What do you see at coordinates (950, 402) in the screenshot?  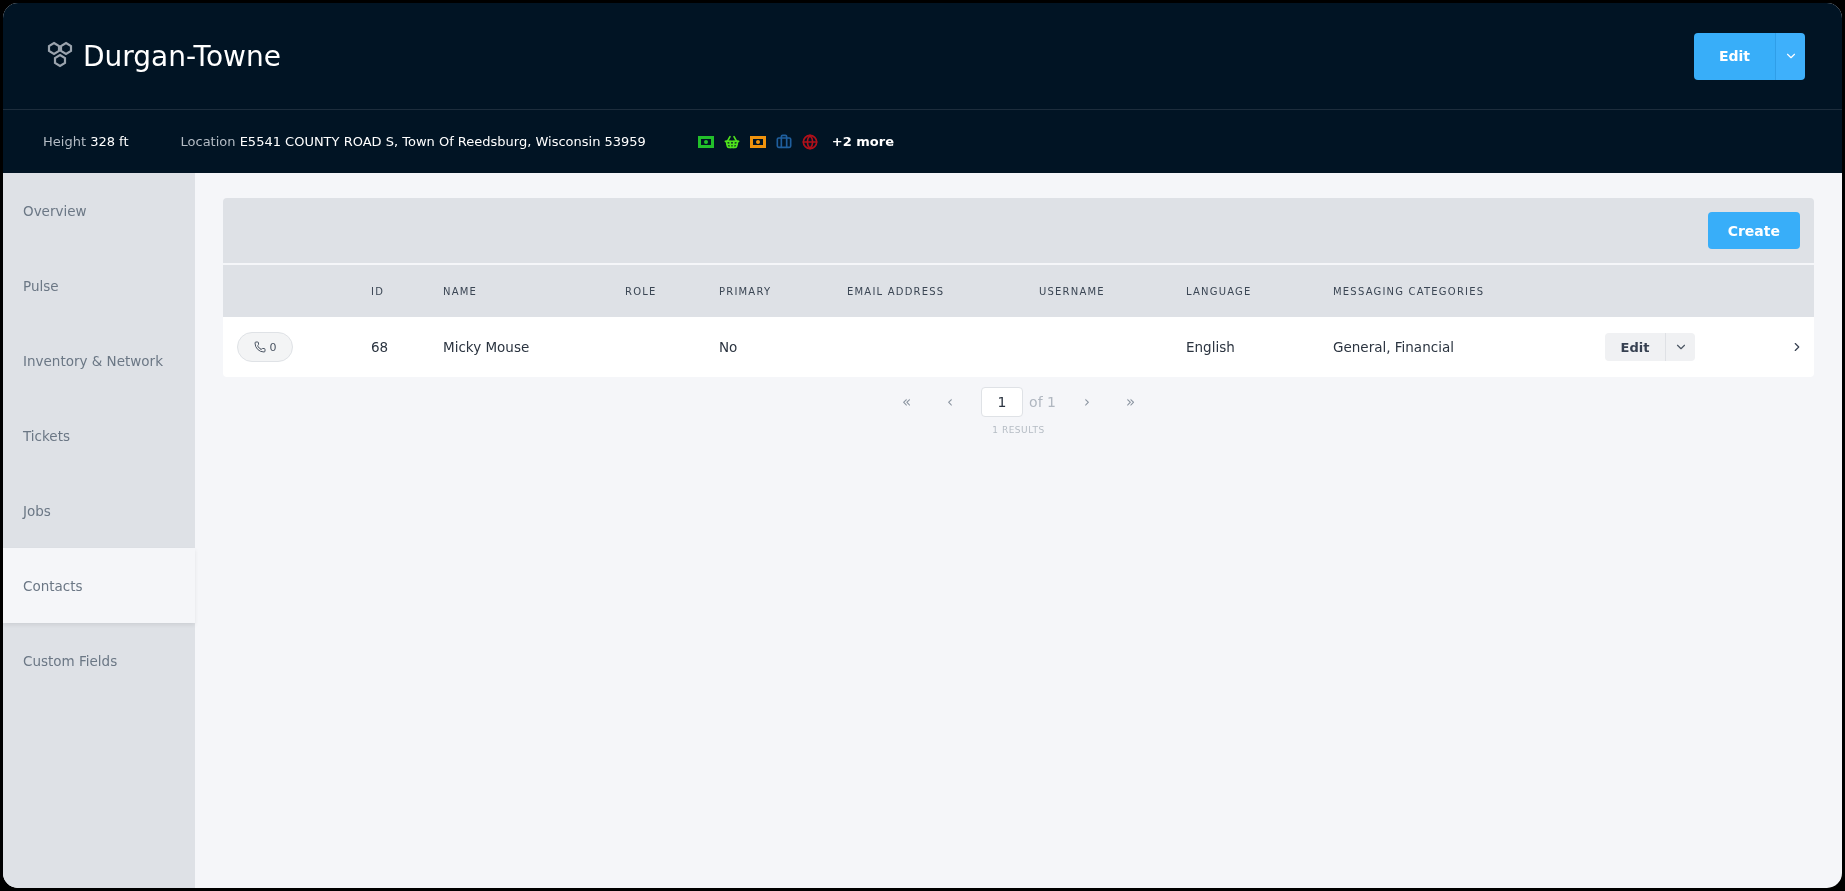 I see `previous-page-button: ‹` at bounding box center [950, 402].